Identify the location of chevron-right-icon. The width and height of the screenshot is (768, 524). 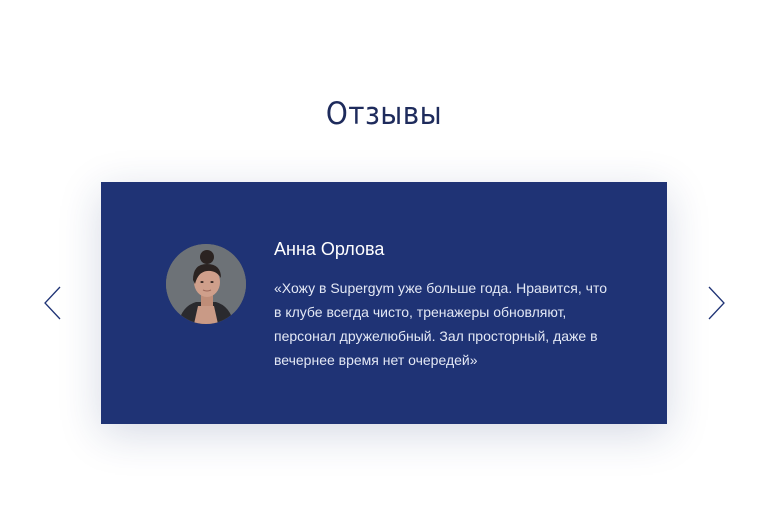
(716, 303).